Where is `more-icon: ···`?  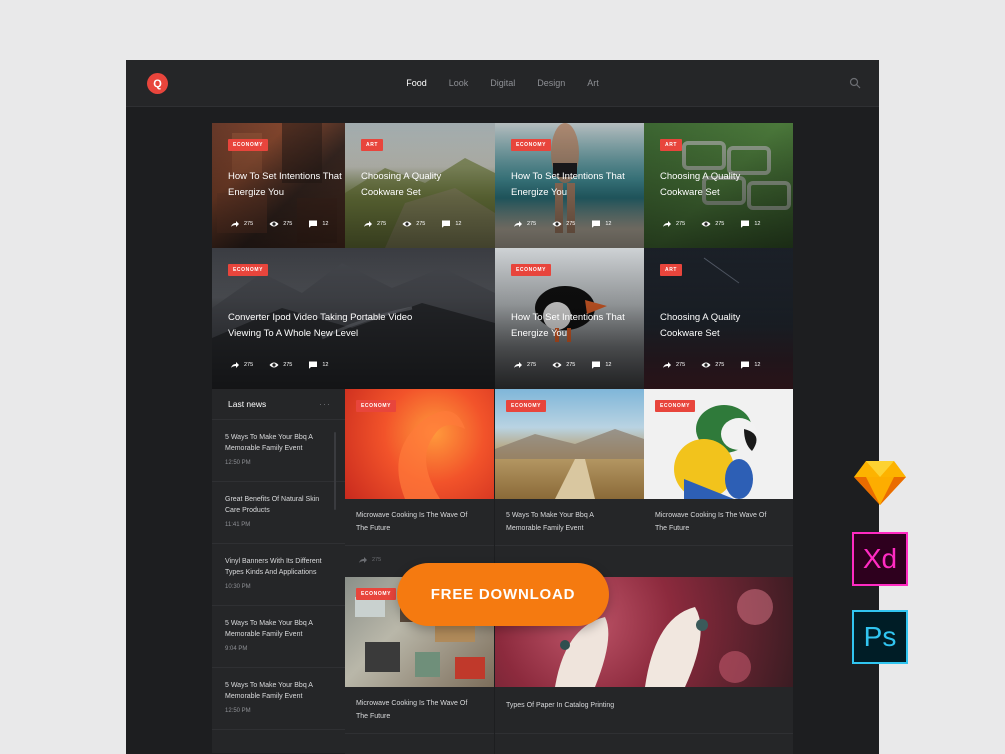 more-icon: ··· is located at coordinates (325, 404).